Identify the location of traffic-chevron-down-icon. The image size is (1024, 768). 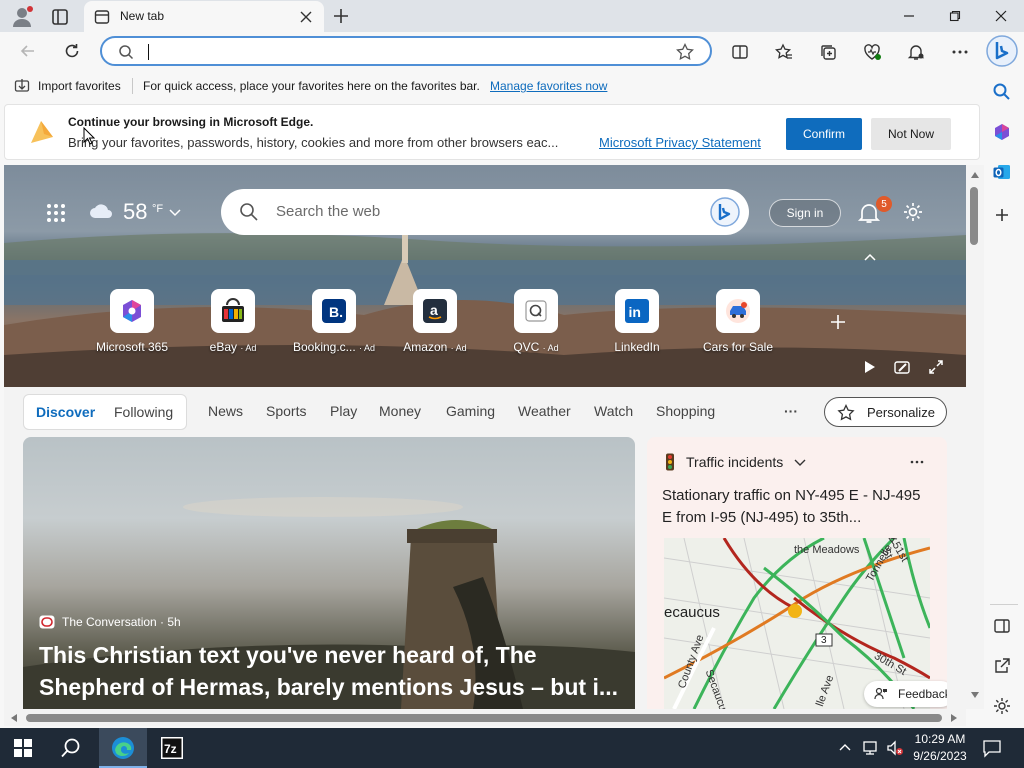
(800, 462).